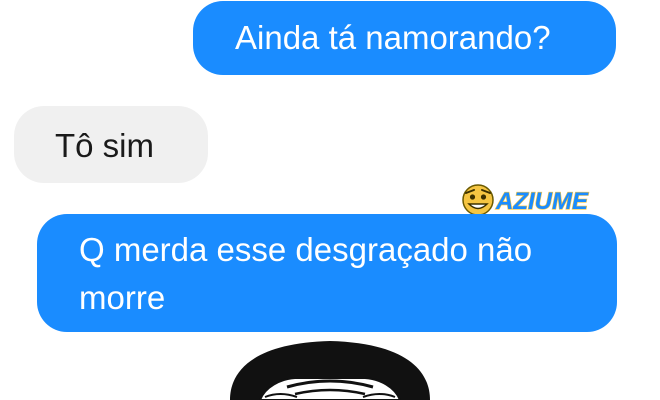  What do you see at coordinates (104, 145) in the screenshot?
I see `message-text: Tô sim` at bounding box center [104, 145].